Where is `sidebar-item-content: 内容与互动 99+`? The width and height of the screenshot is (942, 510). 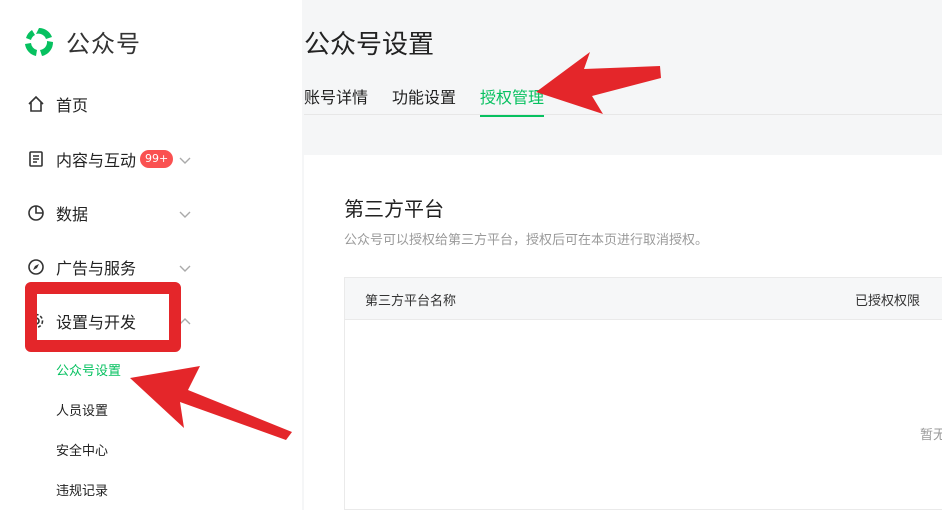 sidebar-item-content: 内容与互动 99+ is located at coordinates (110, 159).